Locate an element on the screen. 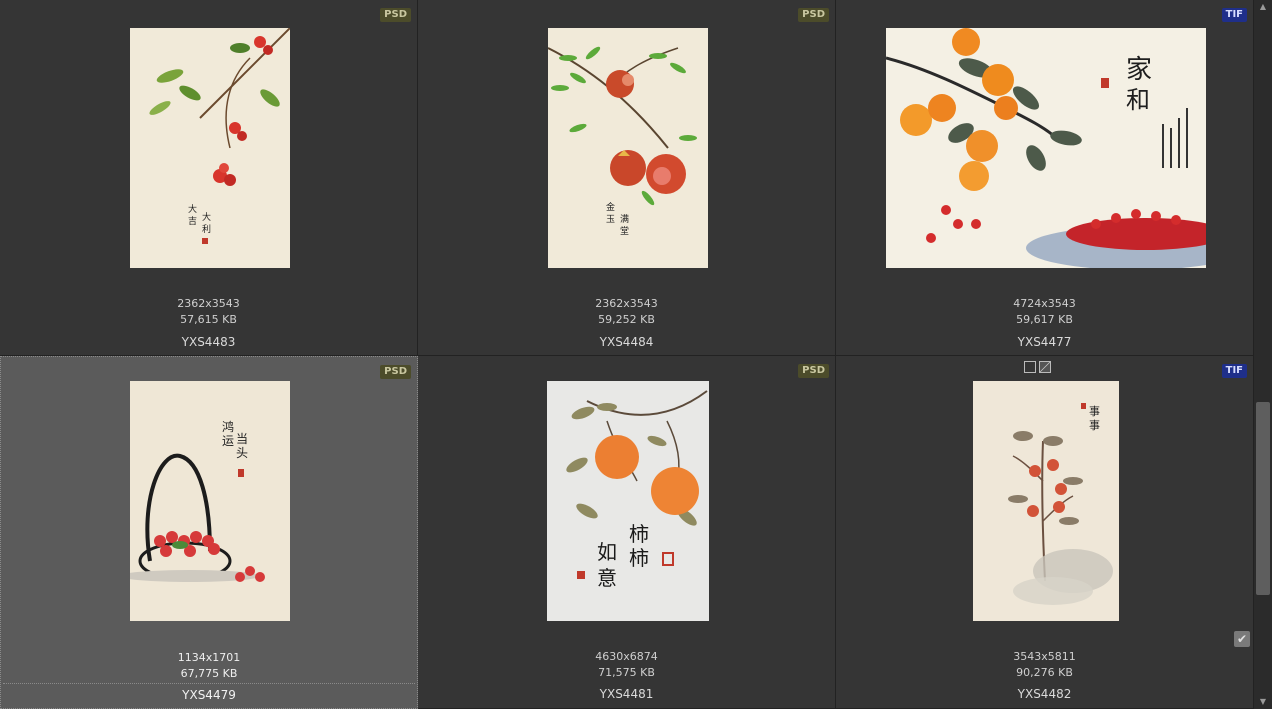 The image size is (1272, 709). thumbnail-image: 大 吉 大 利 is located at coordinates (210, 148).